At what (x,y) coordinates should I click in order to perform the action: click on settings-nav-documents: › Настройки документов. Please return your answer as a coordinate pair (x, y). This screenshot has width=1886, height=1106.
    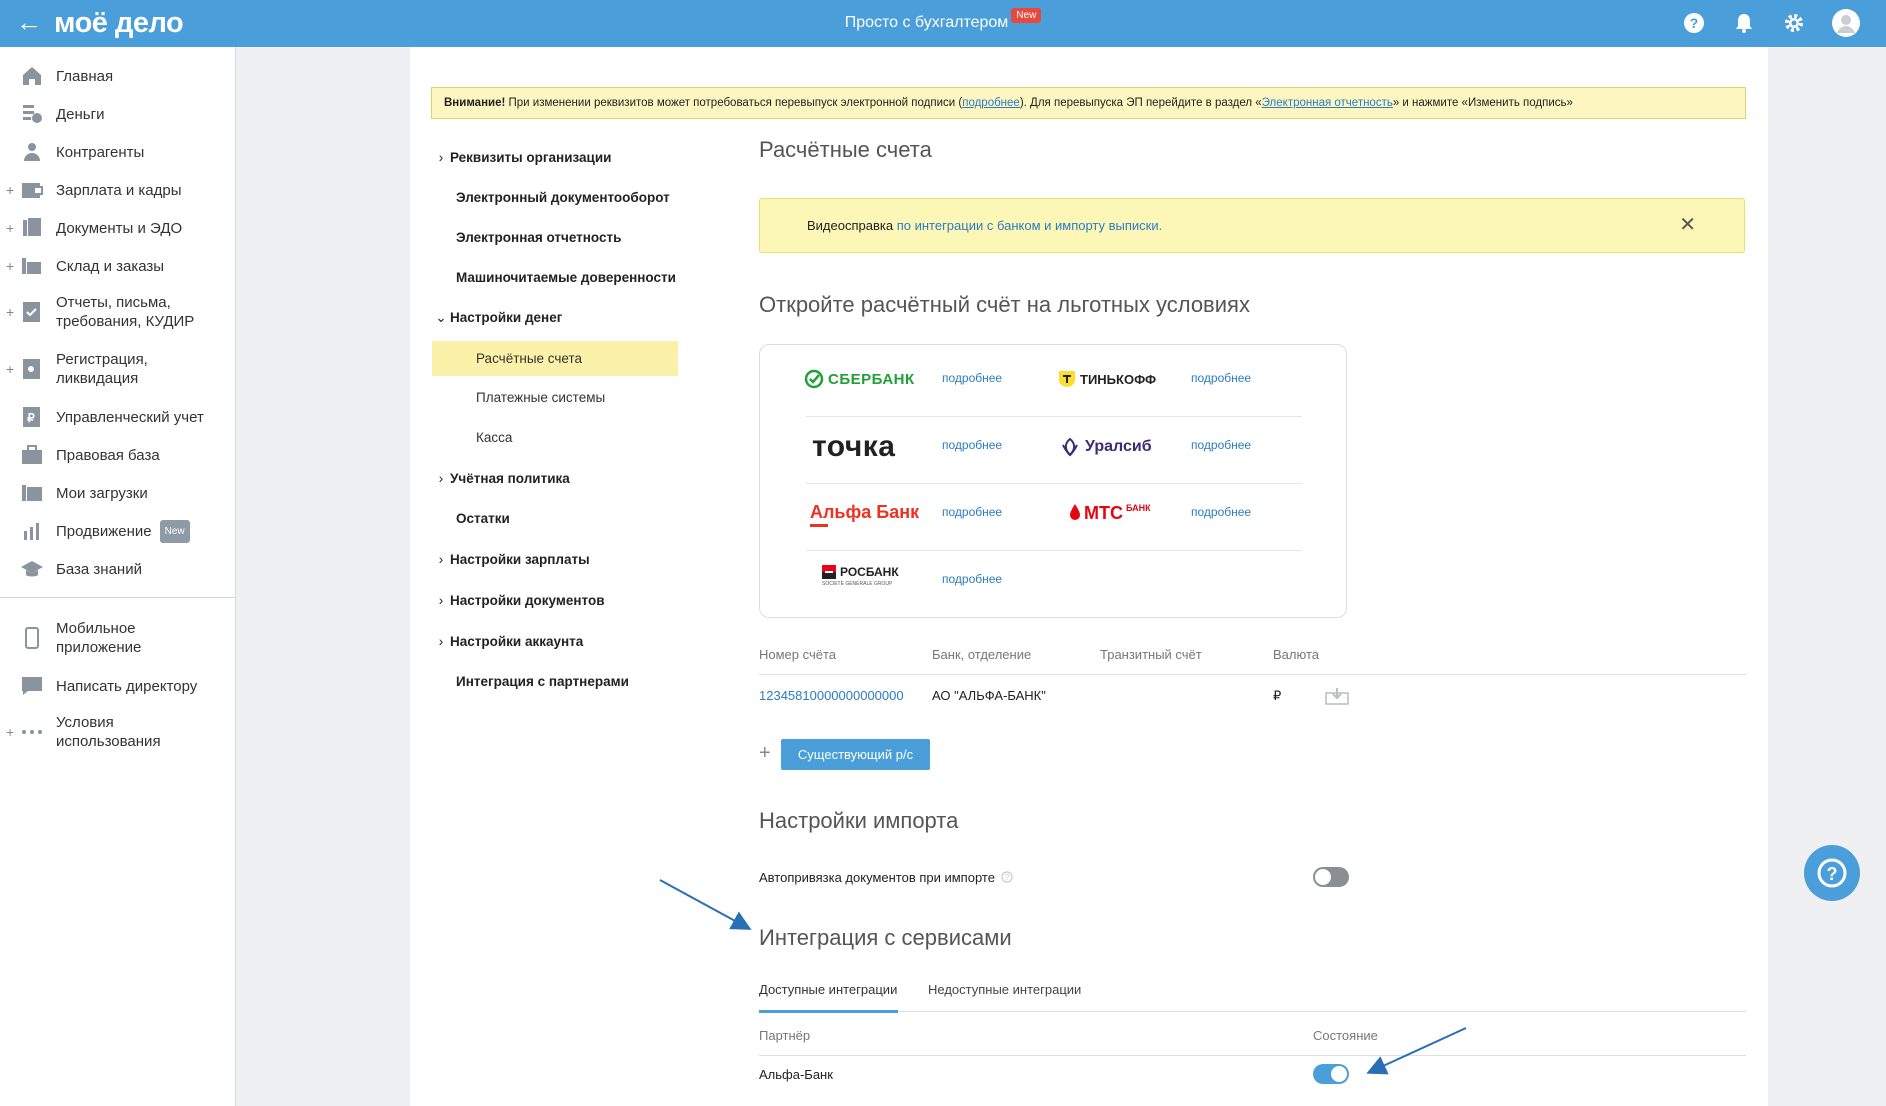
    Looking at the image, I should click on (555, 601).